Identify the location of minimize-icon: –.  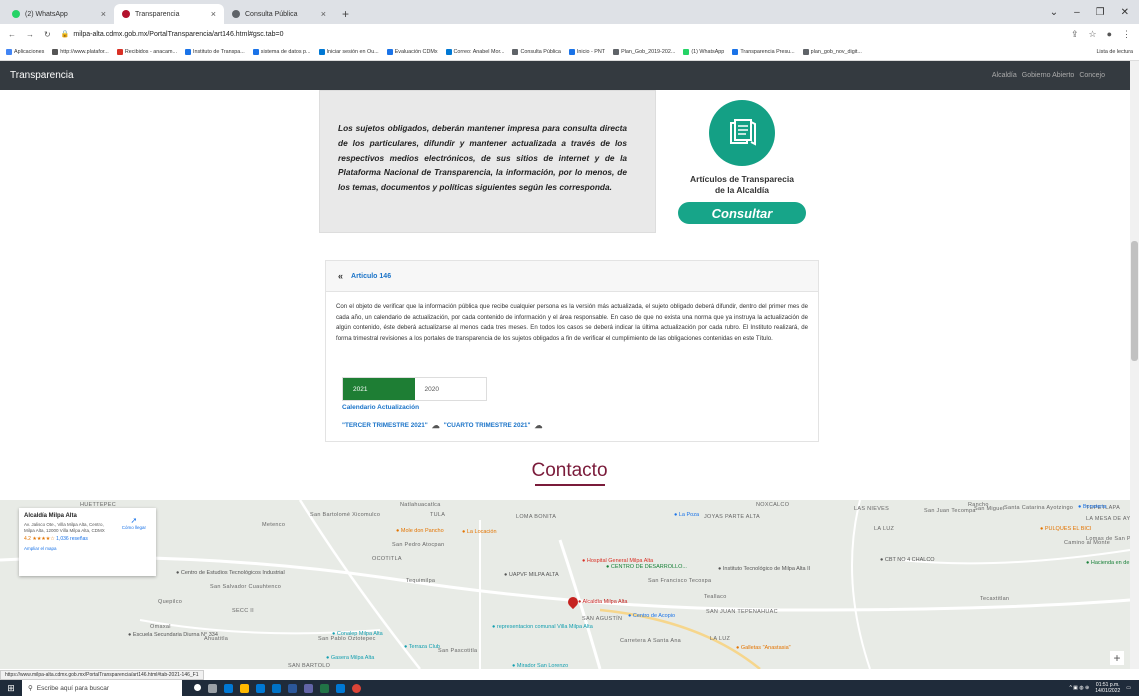
(1077, 12).